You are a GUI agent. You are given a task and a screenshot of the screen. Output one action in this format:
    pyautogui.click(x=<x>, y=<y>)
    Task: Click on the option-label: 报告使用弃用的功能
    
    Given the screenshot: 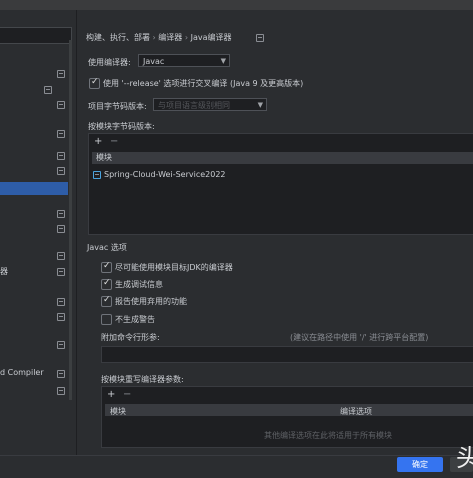 What is the action you would take?
    pyautogui.click(x=151, y=301)
    